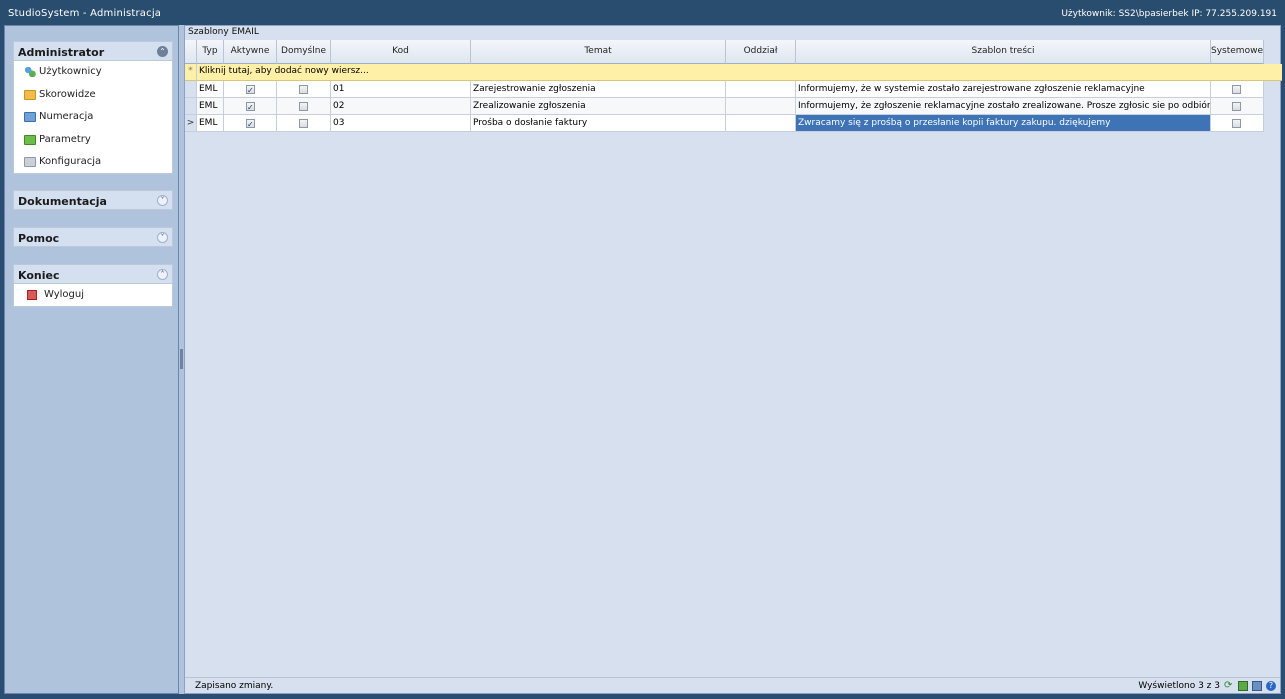  I want to click on cell-temat: Zarejestrowanie zgłoszenia, so click(598, 89).